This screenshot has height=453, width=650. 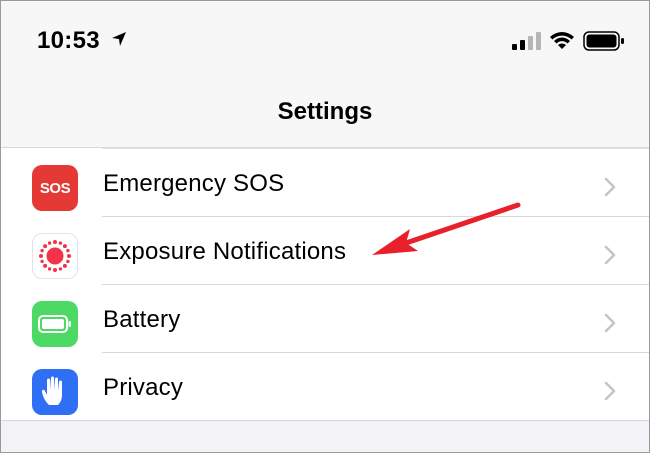 I want to click on settings-row-label: Battery, so click(x=142, y=319).